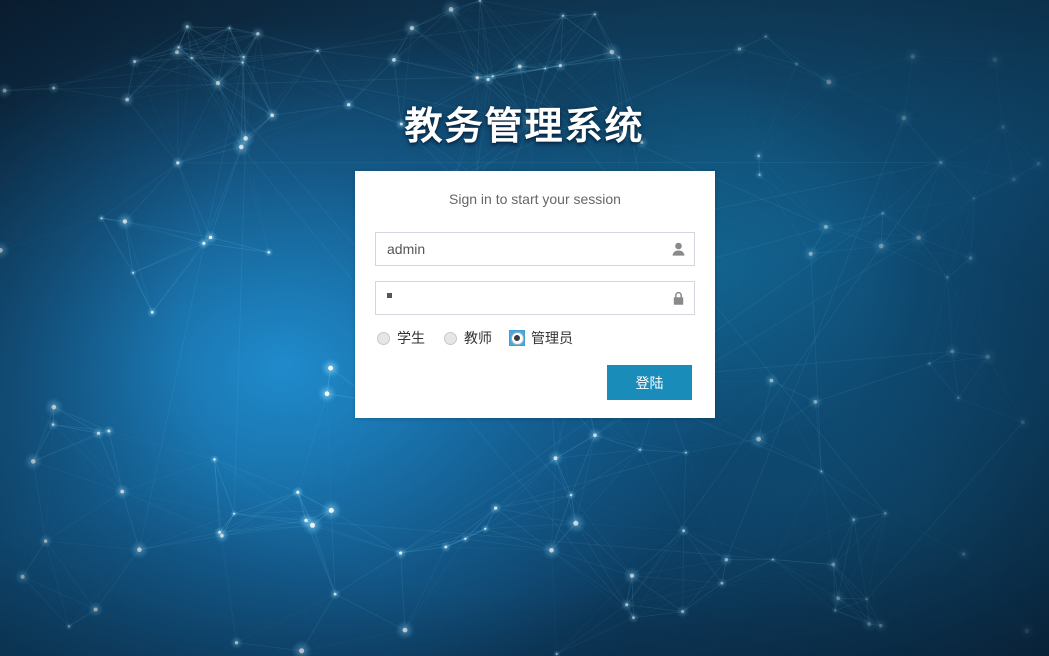  I want to click on password-input-value, so click(389, 295).